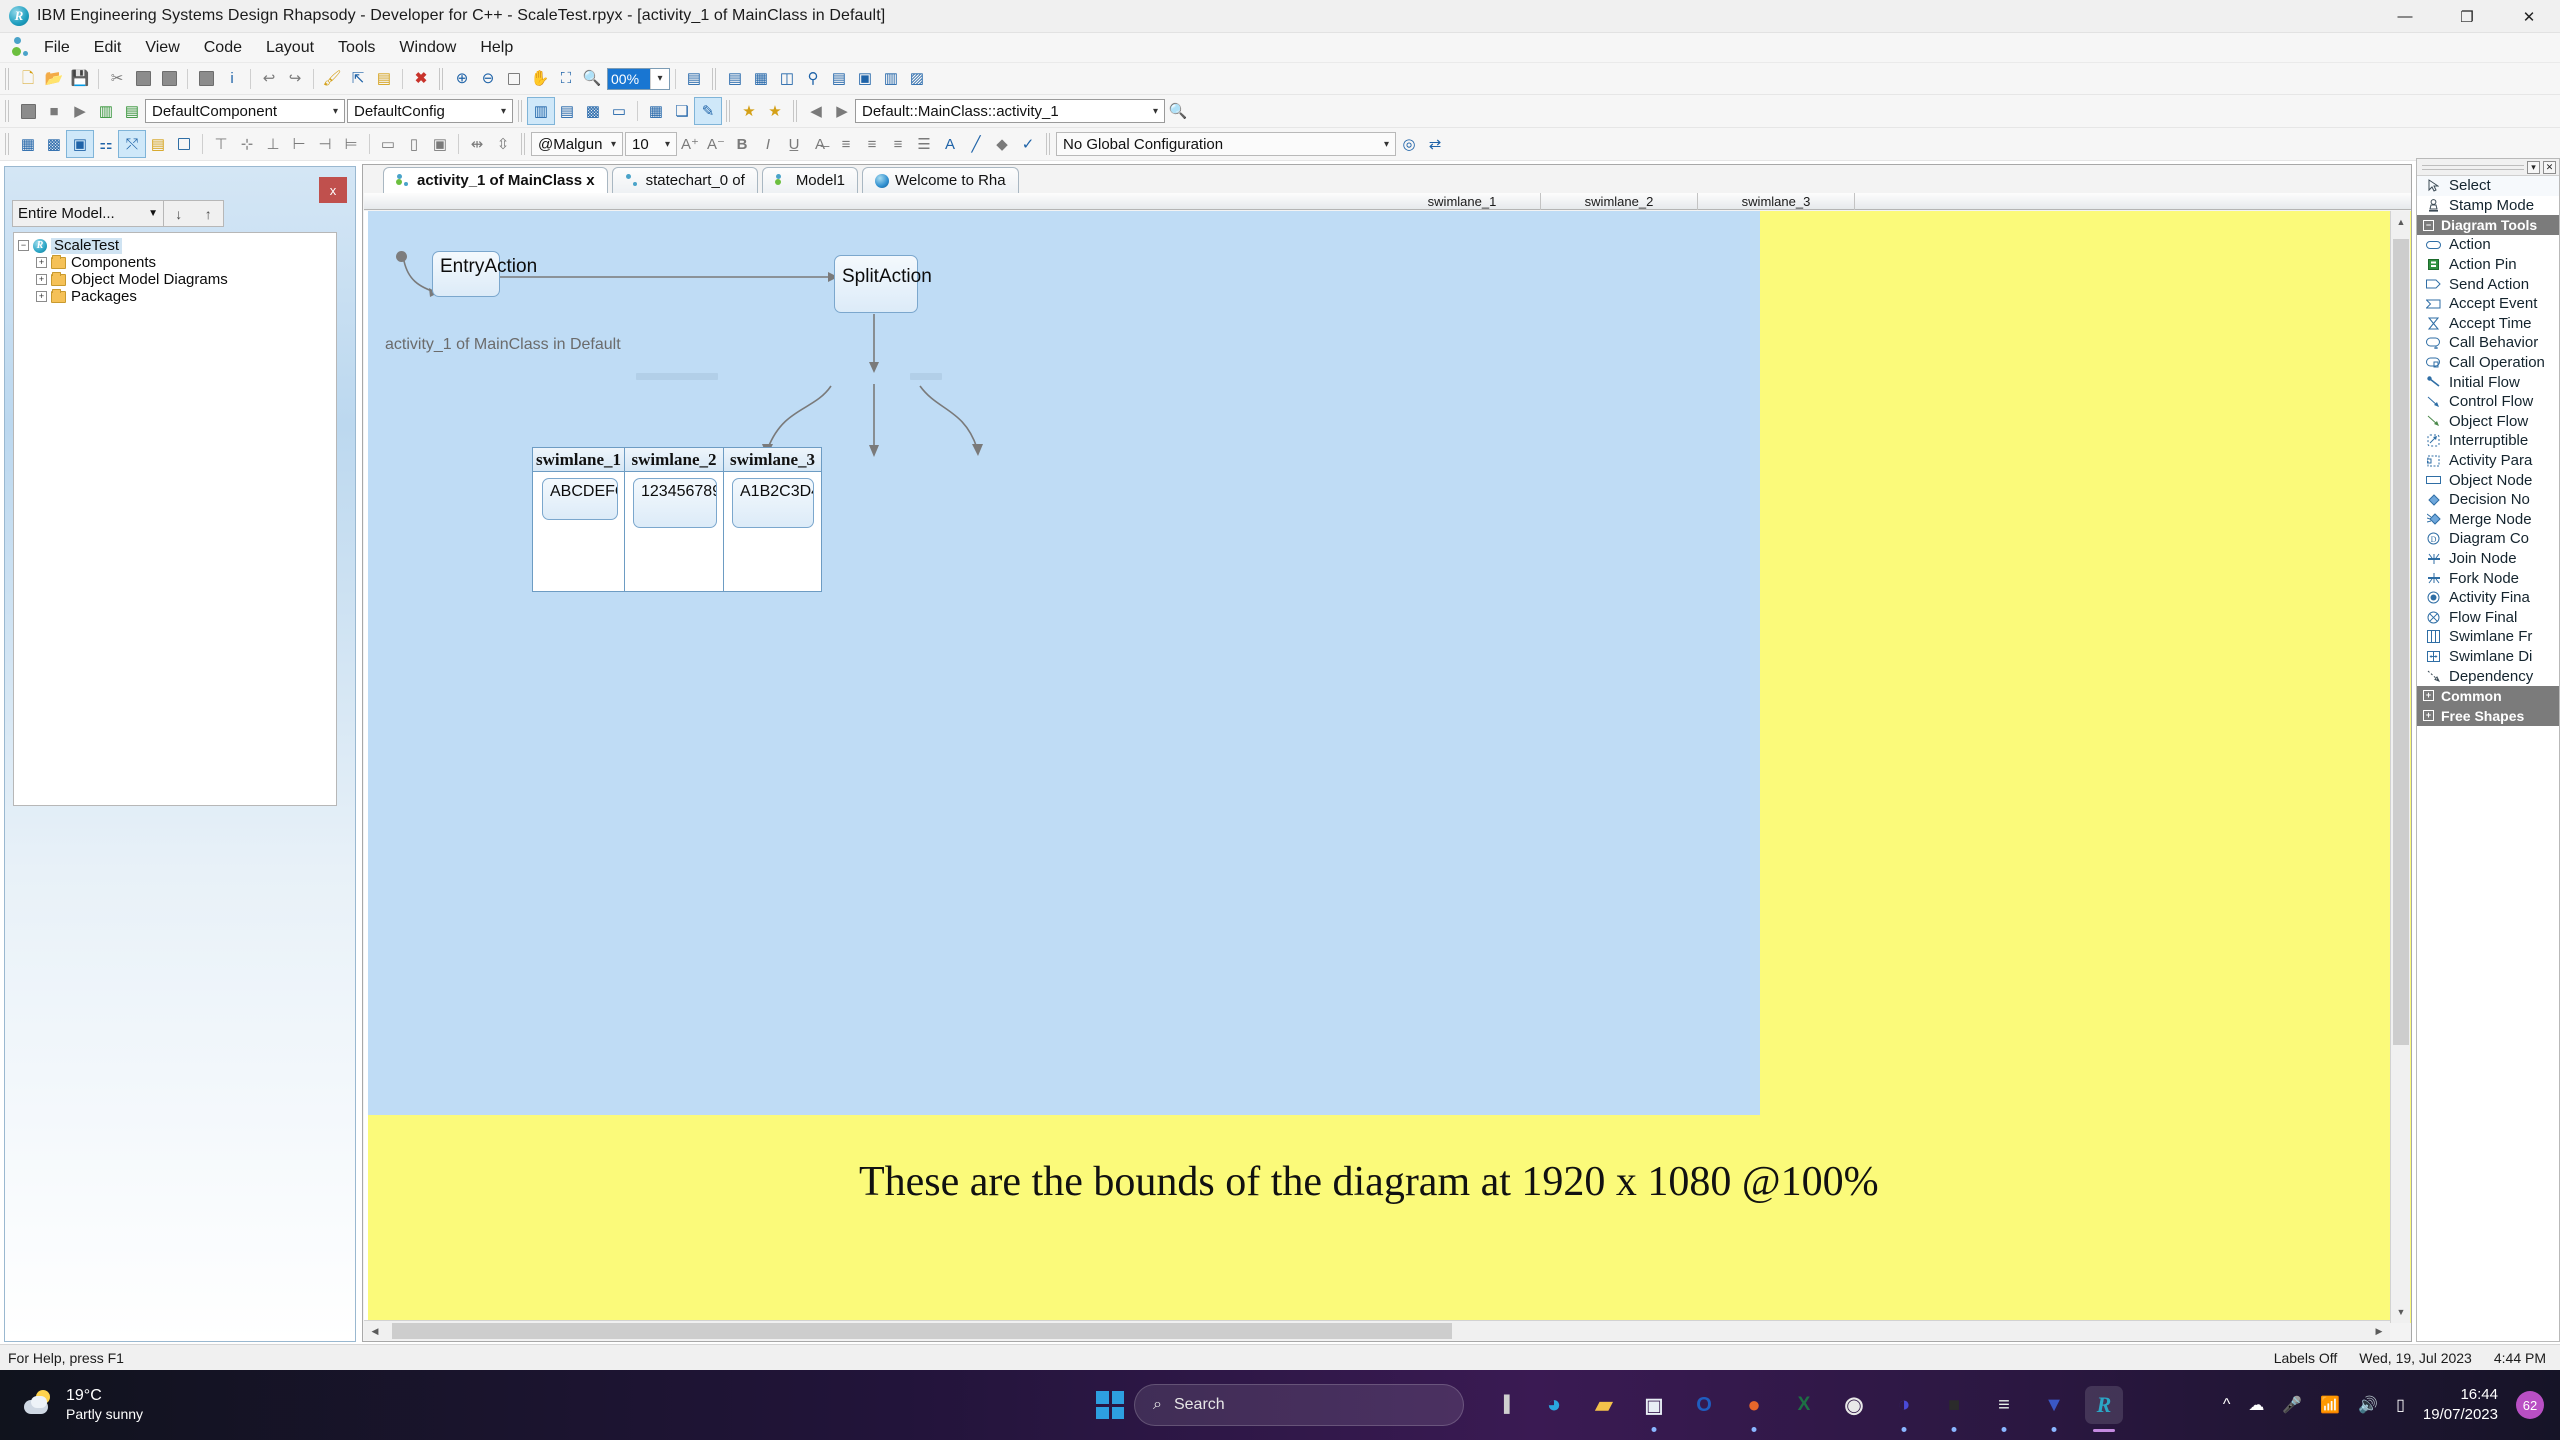 The image size is (2560, 1440). What do you see at coordinates (488, 79) in the screenshot?
I see `zoom-out-button: ⊖` at bounding box center [488, 79].